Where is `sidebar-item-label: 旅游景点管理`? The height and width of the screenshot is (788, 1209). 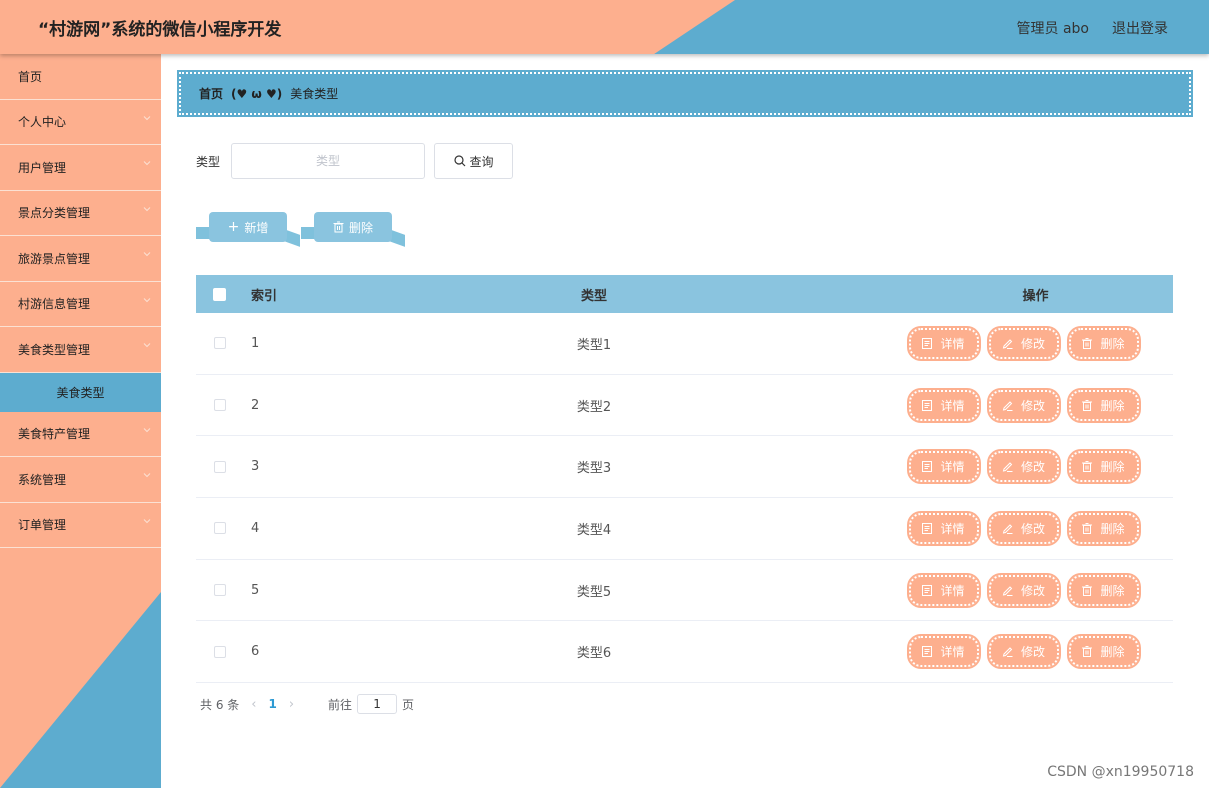 sidebar-item-label: 旅游景点管理 is located at coordinates (54, 258).